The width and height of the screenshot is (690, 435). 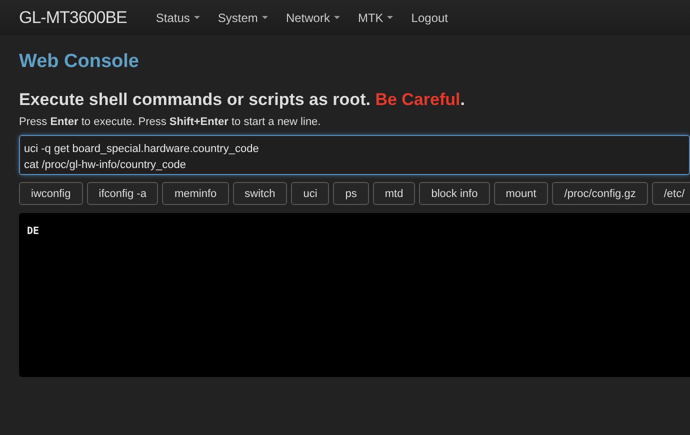 What do you see at coordinates (354, 155) in the screenshot?
I see `command-input: uci -q get board_special.hardware.country_code cat /proc/gl-hw-info/country_code` at bounding box center [354, 155].